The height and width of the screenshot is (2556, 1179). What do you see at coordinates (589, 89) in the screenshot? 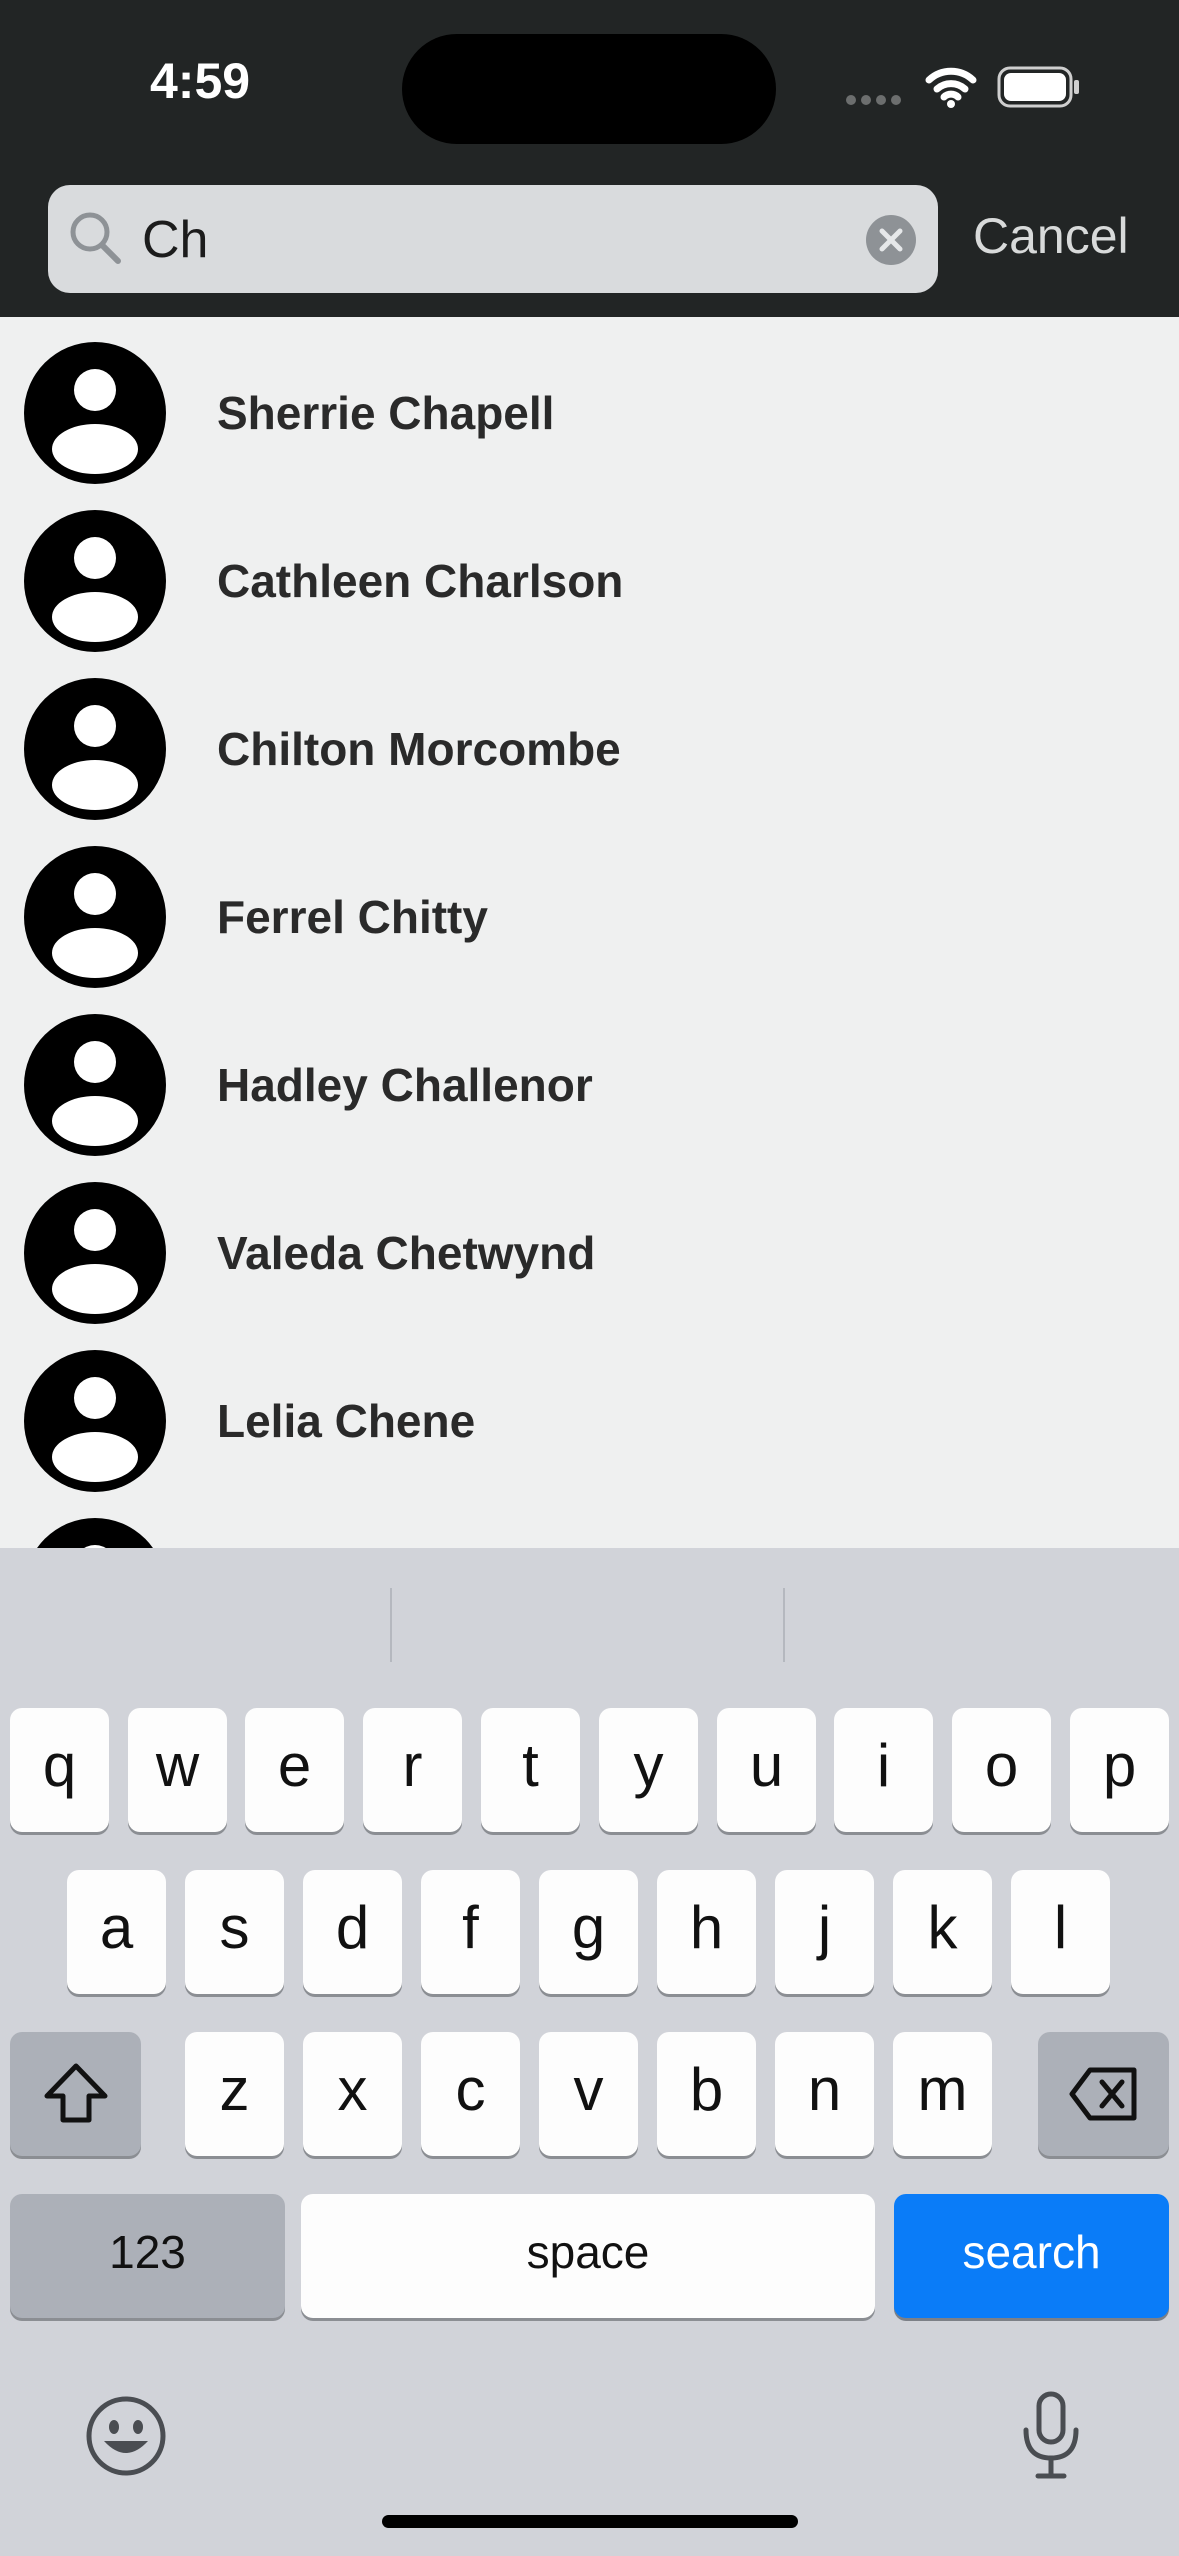
I see `dynamic-island` at bounding box center [589, 89].